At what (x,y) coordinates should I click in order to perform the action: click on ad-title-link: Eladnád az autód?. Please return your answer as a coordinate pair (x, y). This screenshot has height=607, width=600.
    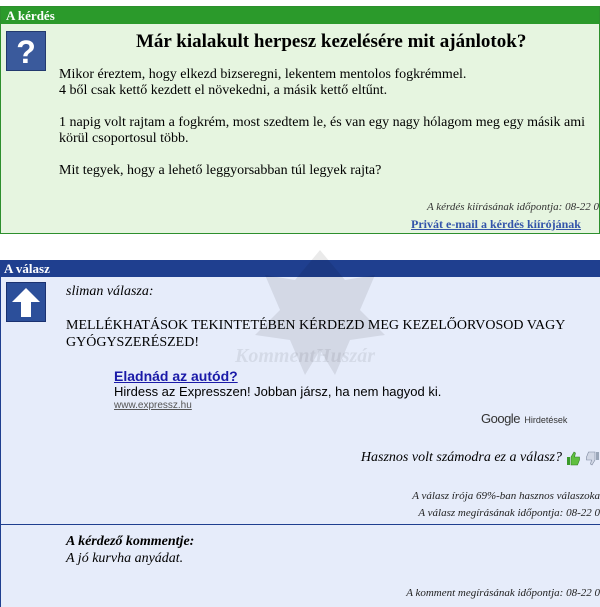
    Looking at the image, I should click on (277, 376).